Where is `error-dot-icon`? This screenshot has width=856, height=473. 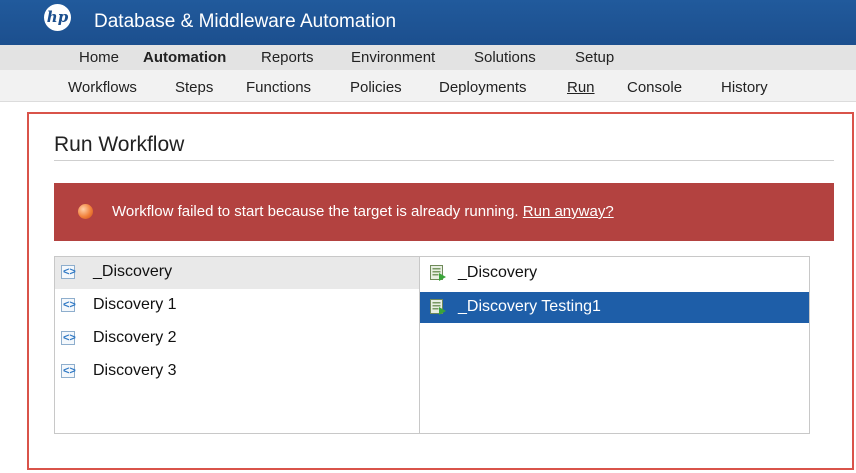 error-dot-icon is located at coordinates (85, 211).